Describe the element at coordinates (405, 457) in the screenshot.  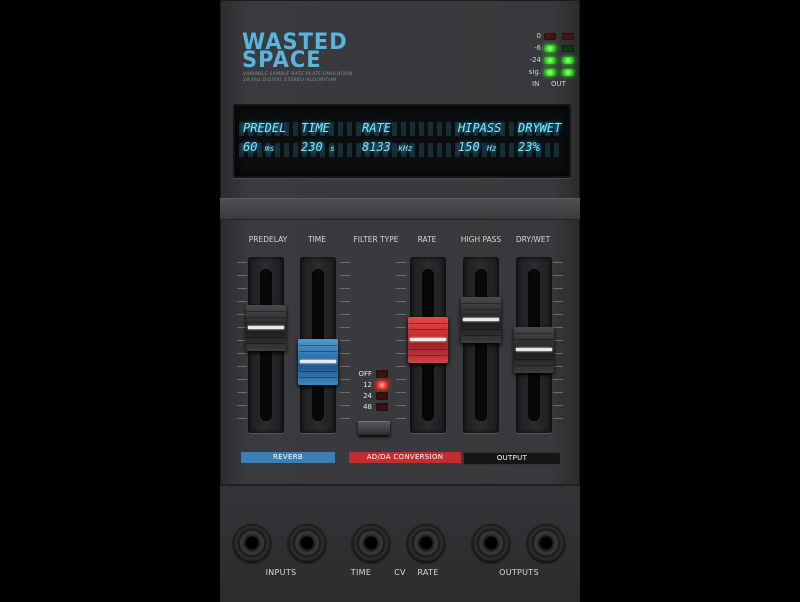
I see `section-adda-conversion: AD/DA CONVERSION` at that location.